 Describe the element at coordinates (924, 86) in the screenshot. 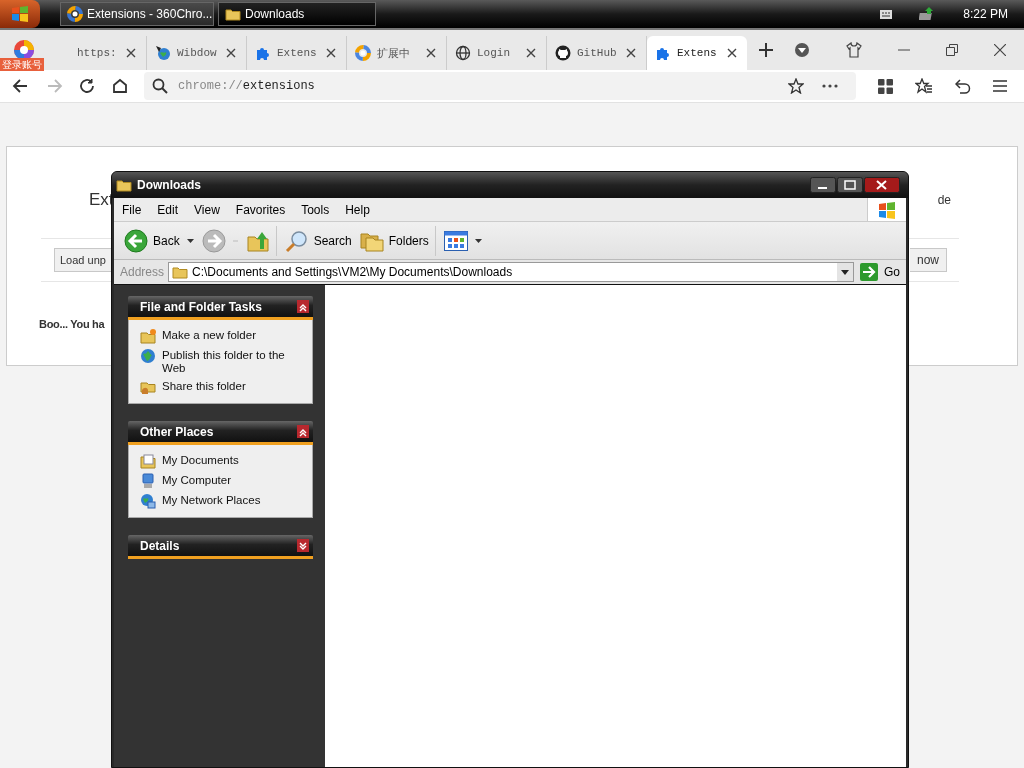

I see `favorites-icon` at that location.